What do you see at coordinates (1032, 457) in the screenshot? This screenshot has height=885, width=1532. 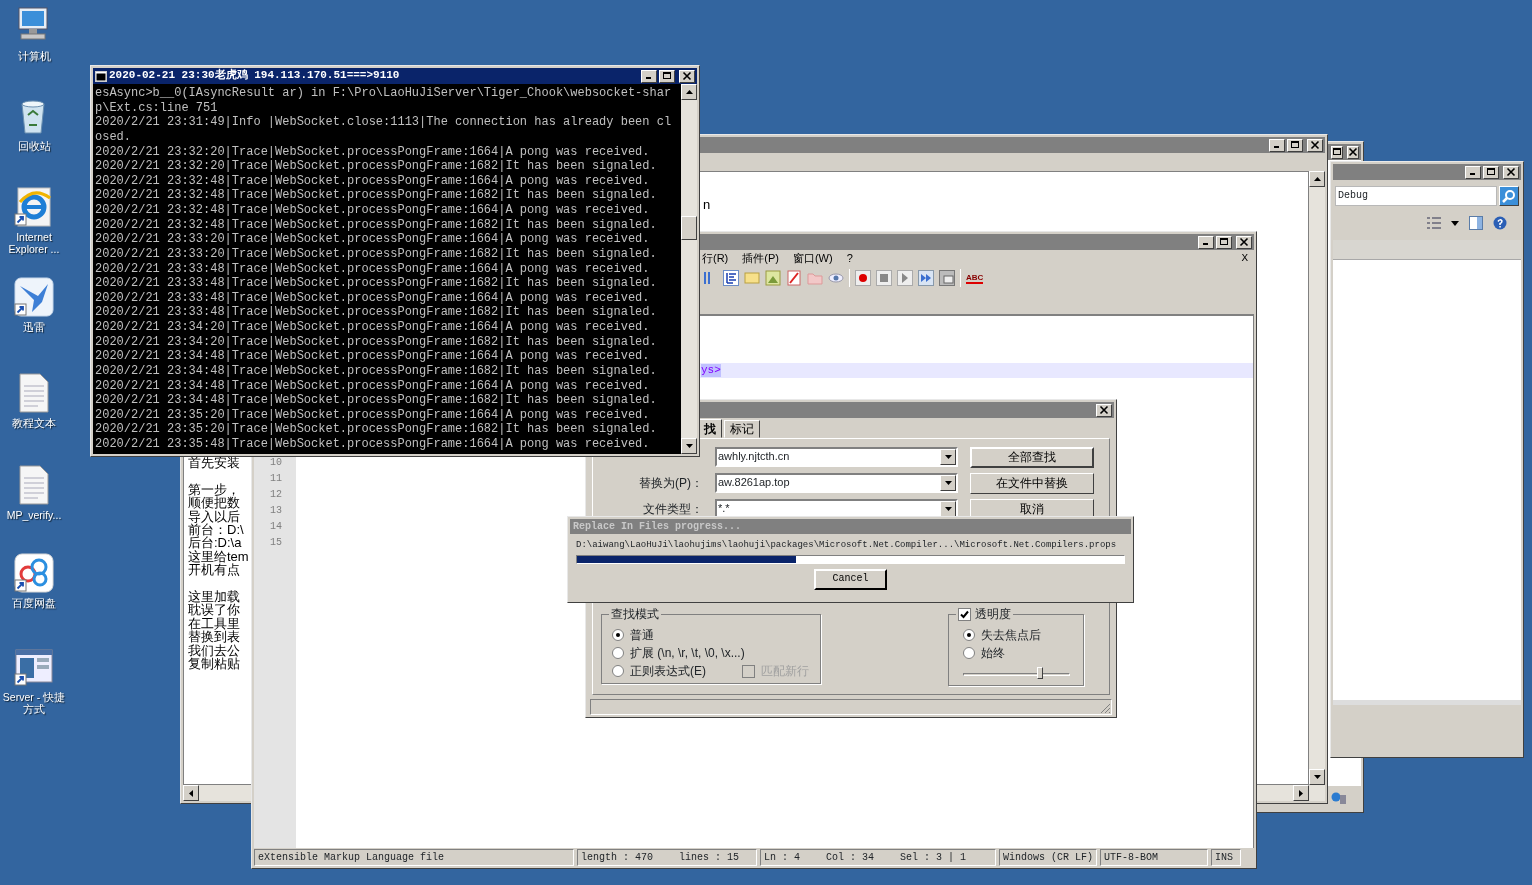 I see `dialog-button: 全部查找` at bounding box center [1032, 457].